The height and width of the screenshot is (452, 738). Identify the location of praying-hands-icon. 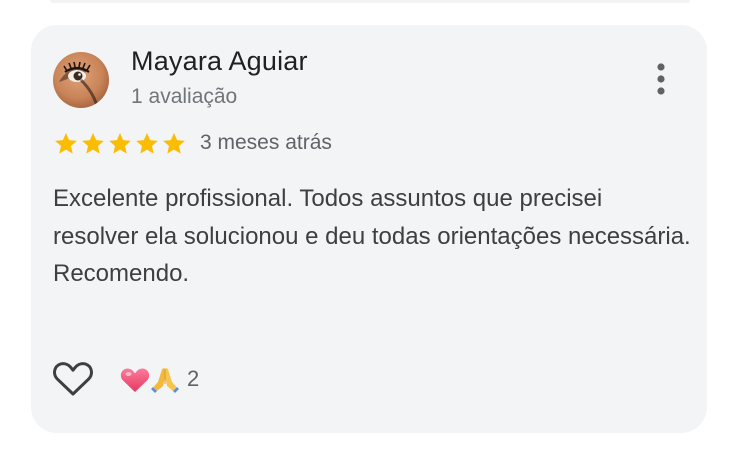
(165, 380).